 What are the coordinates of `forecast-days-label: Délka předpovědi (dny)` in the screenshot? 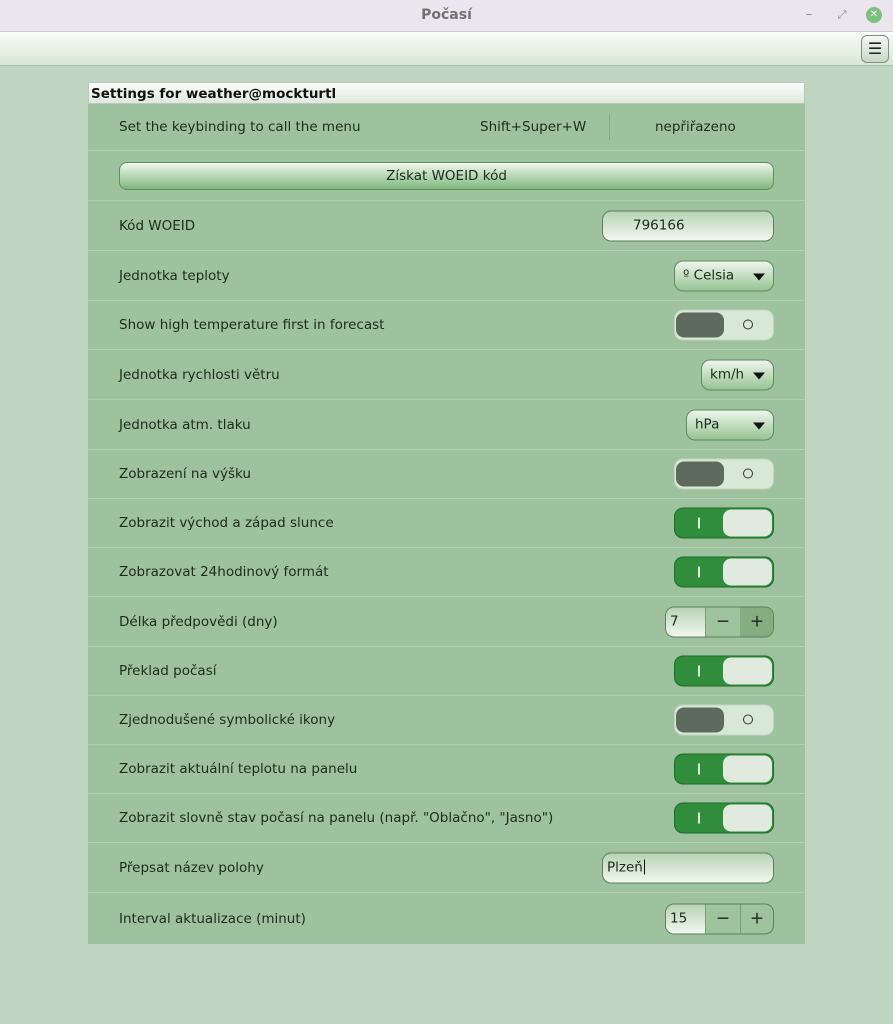 It's located at (198, 621).